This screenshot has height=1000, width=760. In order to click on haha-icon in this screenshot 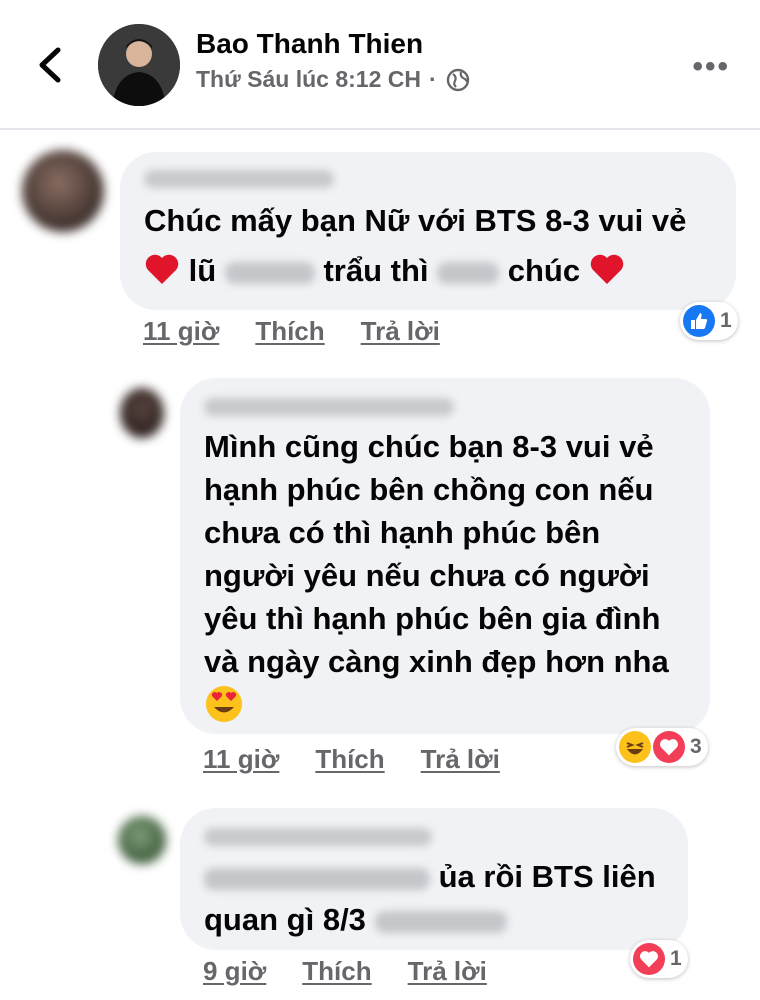, I will do `click(635, 747)`.